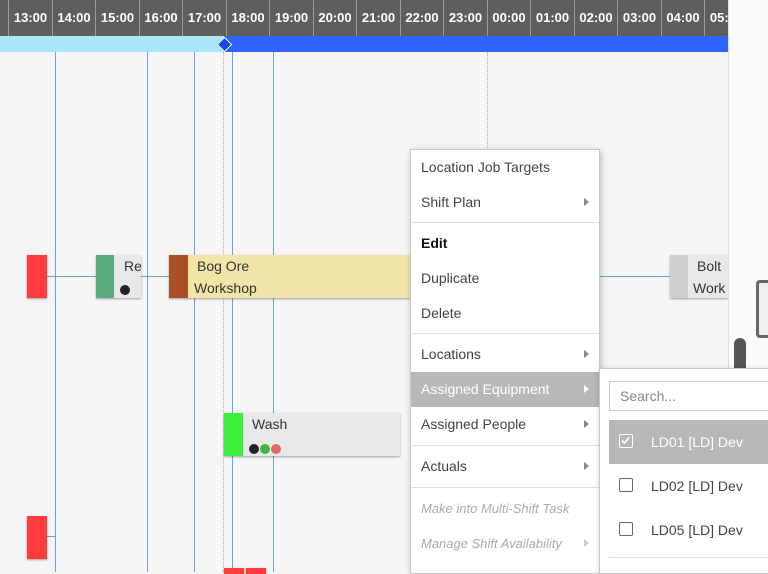  Describe the element at coordinates (204, 18) in the screenshot. I see `hour-label: 17:00` at that location.